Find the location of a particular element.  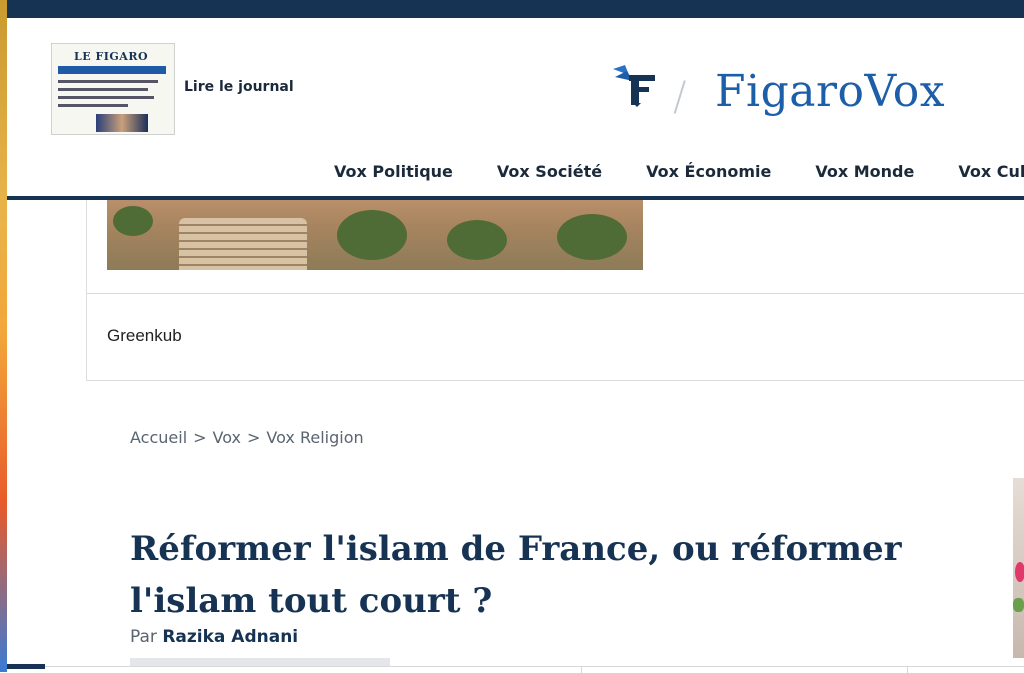

ad-image is located at coordinates (375, 235).